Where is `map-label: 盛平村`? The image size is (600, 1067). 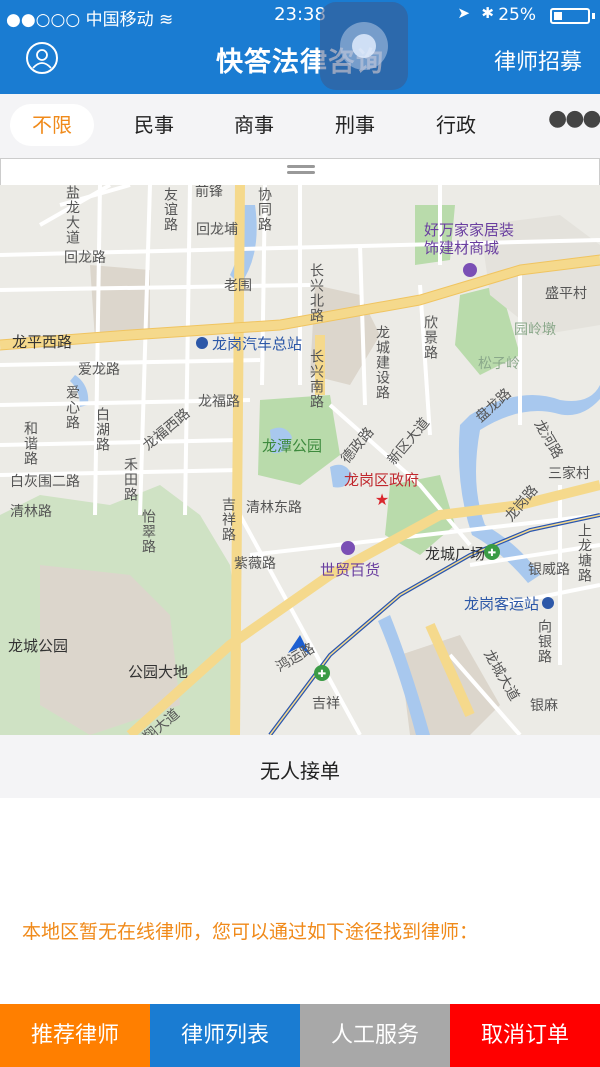 map-label: 盛平村 is located at coordinates (566, 294).